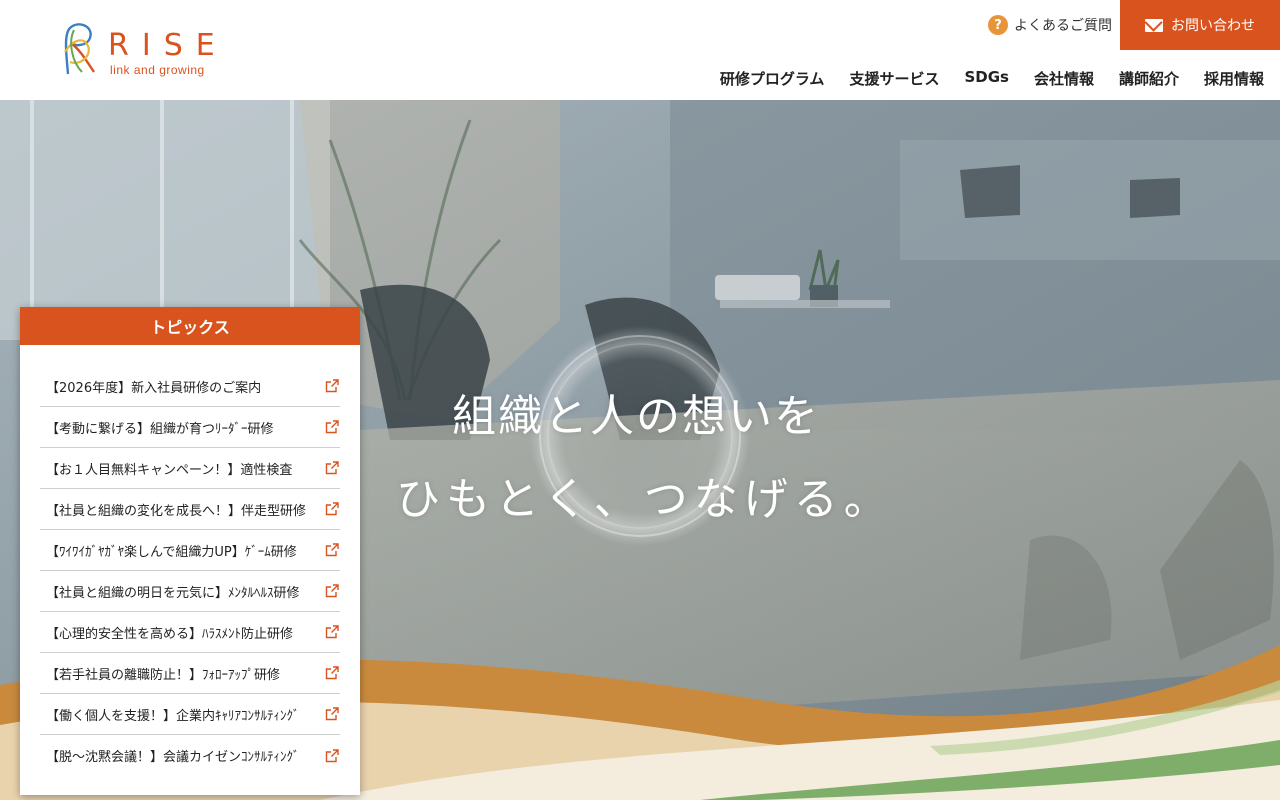 This screenshot has width=1280, height=800. I want to click on topic-label: 【若手社員の離職防止！】ﾌｫﾛｰｱｯﾌﾟ研修, so click(163, 675).